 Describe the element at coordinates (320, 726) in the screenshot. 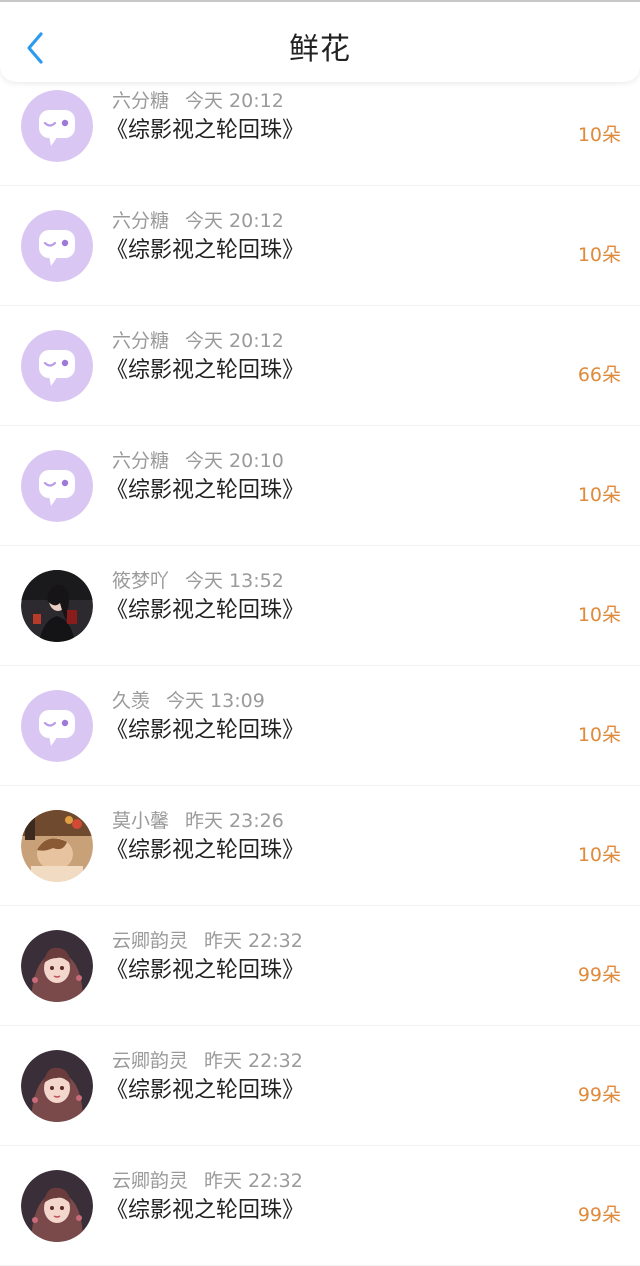

I see `list-item: 久羡 今天 13:09 《综影视之轮回珠》 10朵` at that location.